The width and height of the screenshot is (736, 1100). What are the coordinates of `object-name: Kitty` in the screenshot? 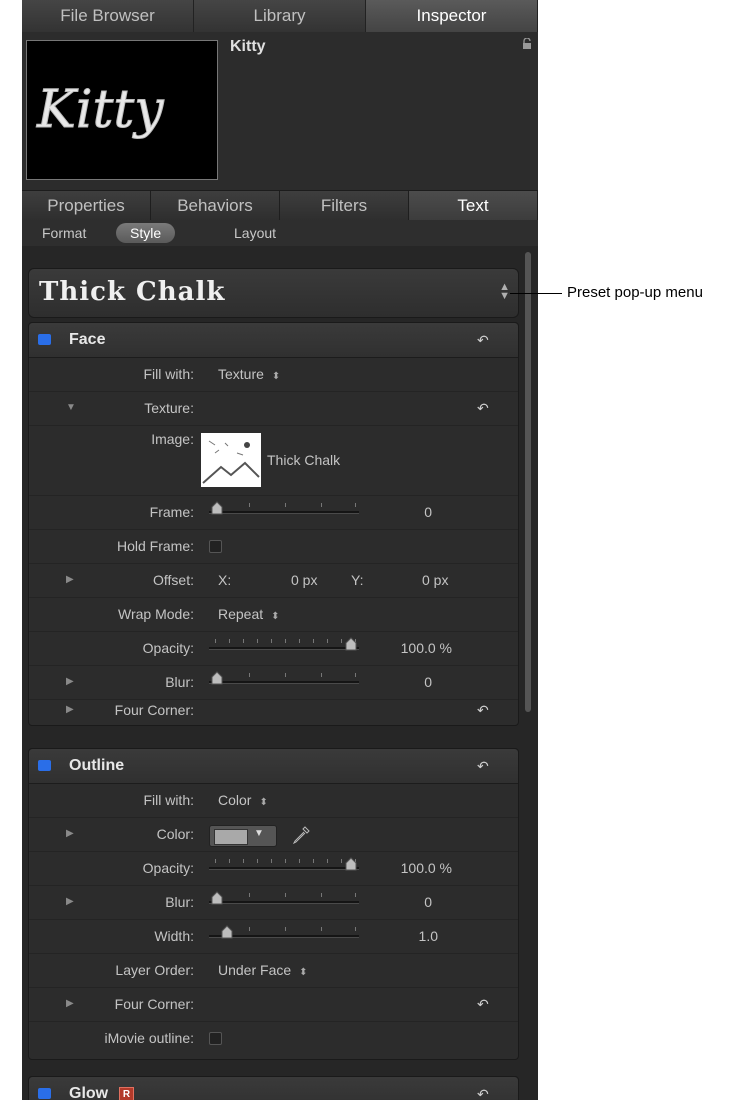 It's located at (248, 46).